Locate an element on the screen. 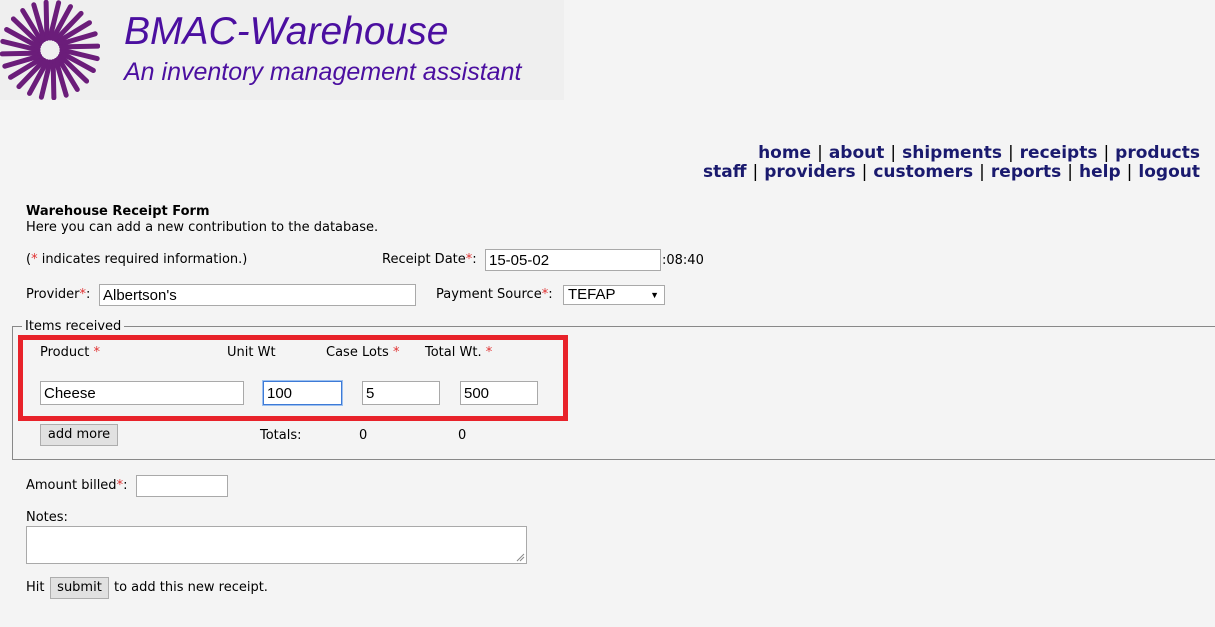 This screenshot has width=1215, height=627. payment-source-select: TEFAP ▼ is located at coordinates (614, 295).